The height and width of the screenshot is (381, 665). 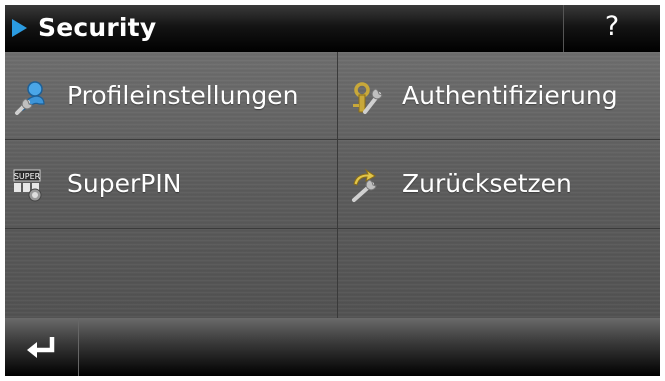 What do you see at coordinates (124, 183) in the screenshot?
I see `menu-item-label: SuperPIN` at bounding box center [124, 183].